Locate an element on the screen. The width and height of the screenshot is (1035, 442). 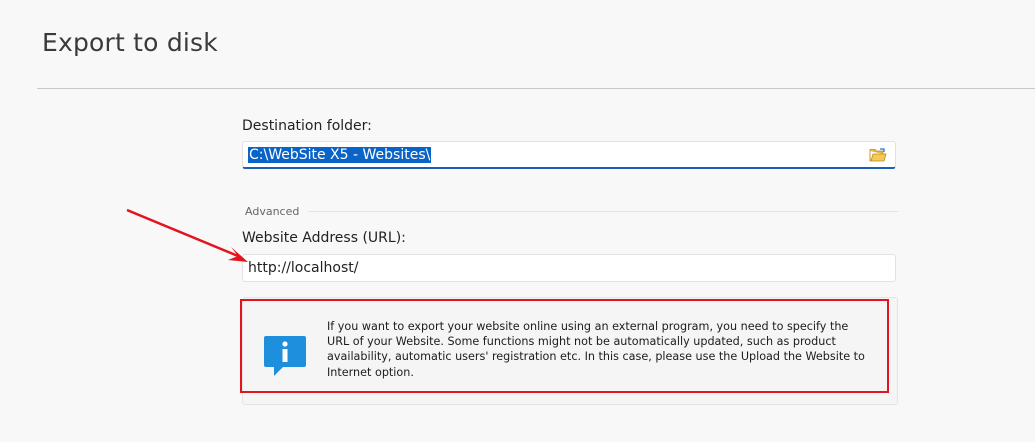
page-title: Export to disk is located at coordinates (130, 42).